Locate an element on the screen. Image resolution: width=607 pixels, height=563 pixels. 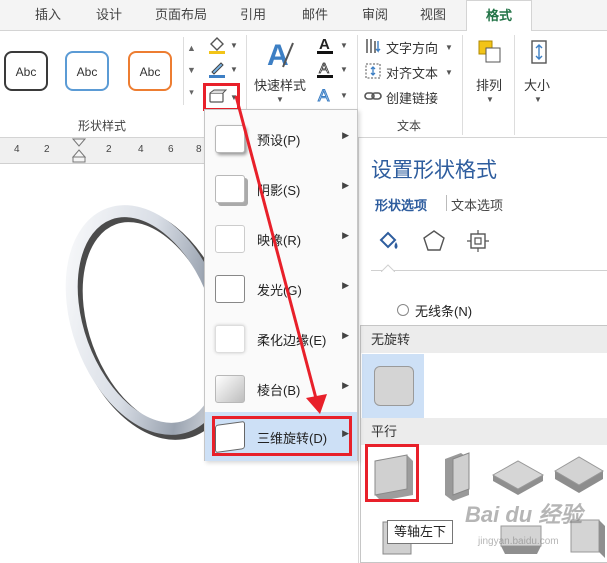
text-outline-icon: A is located at coordinates (325, 69).